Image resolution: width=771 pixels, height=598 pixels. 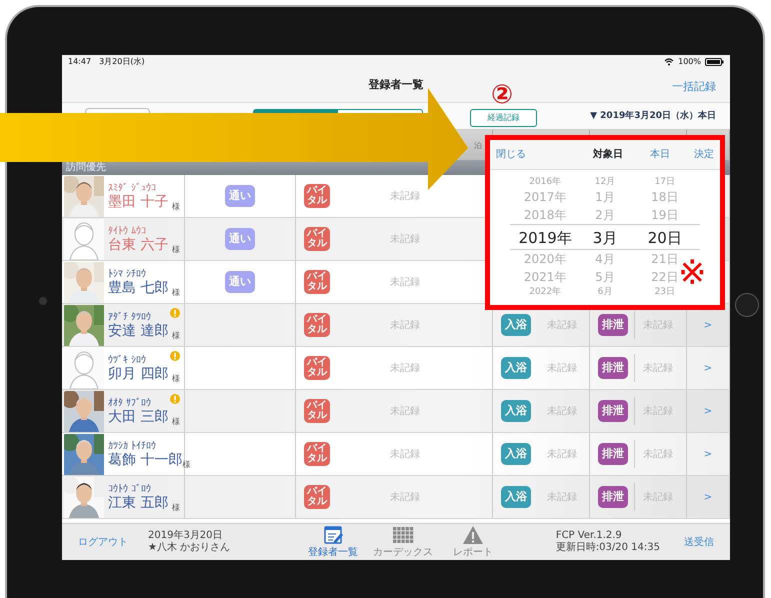 What do you see at coordinates (664, 197) in the screenshot?
I see `picker-option: 18日` at bounding box center [664, 197].